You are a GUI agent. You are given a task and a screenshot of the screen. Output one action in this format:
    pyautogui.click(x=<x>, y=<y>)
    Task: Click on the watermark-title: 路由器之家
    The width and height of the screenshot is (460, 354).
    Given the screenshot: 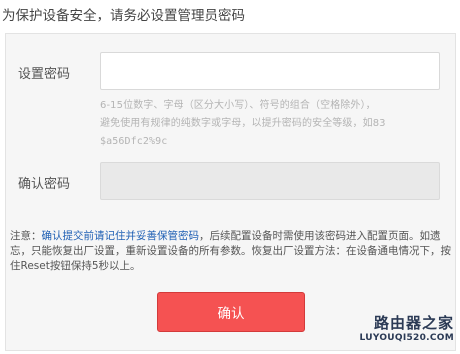 What is the action you would take?
    pyautogui.click(x=413, y=323)
    